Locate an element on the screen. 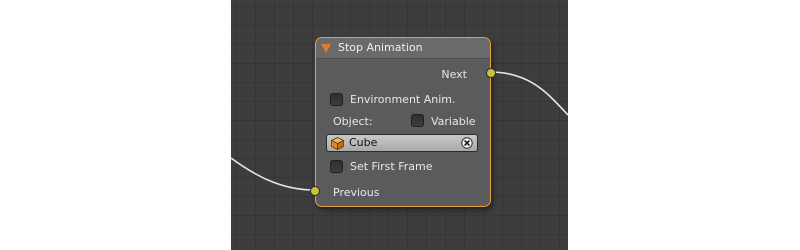 The width and height of the screenshot is (800, 250). environment-anim-checkbox is located at coordinates (336, 99).